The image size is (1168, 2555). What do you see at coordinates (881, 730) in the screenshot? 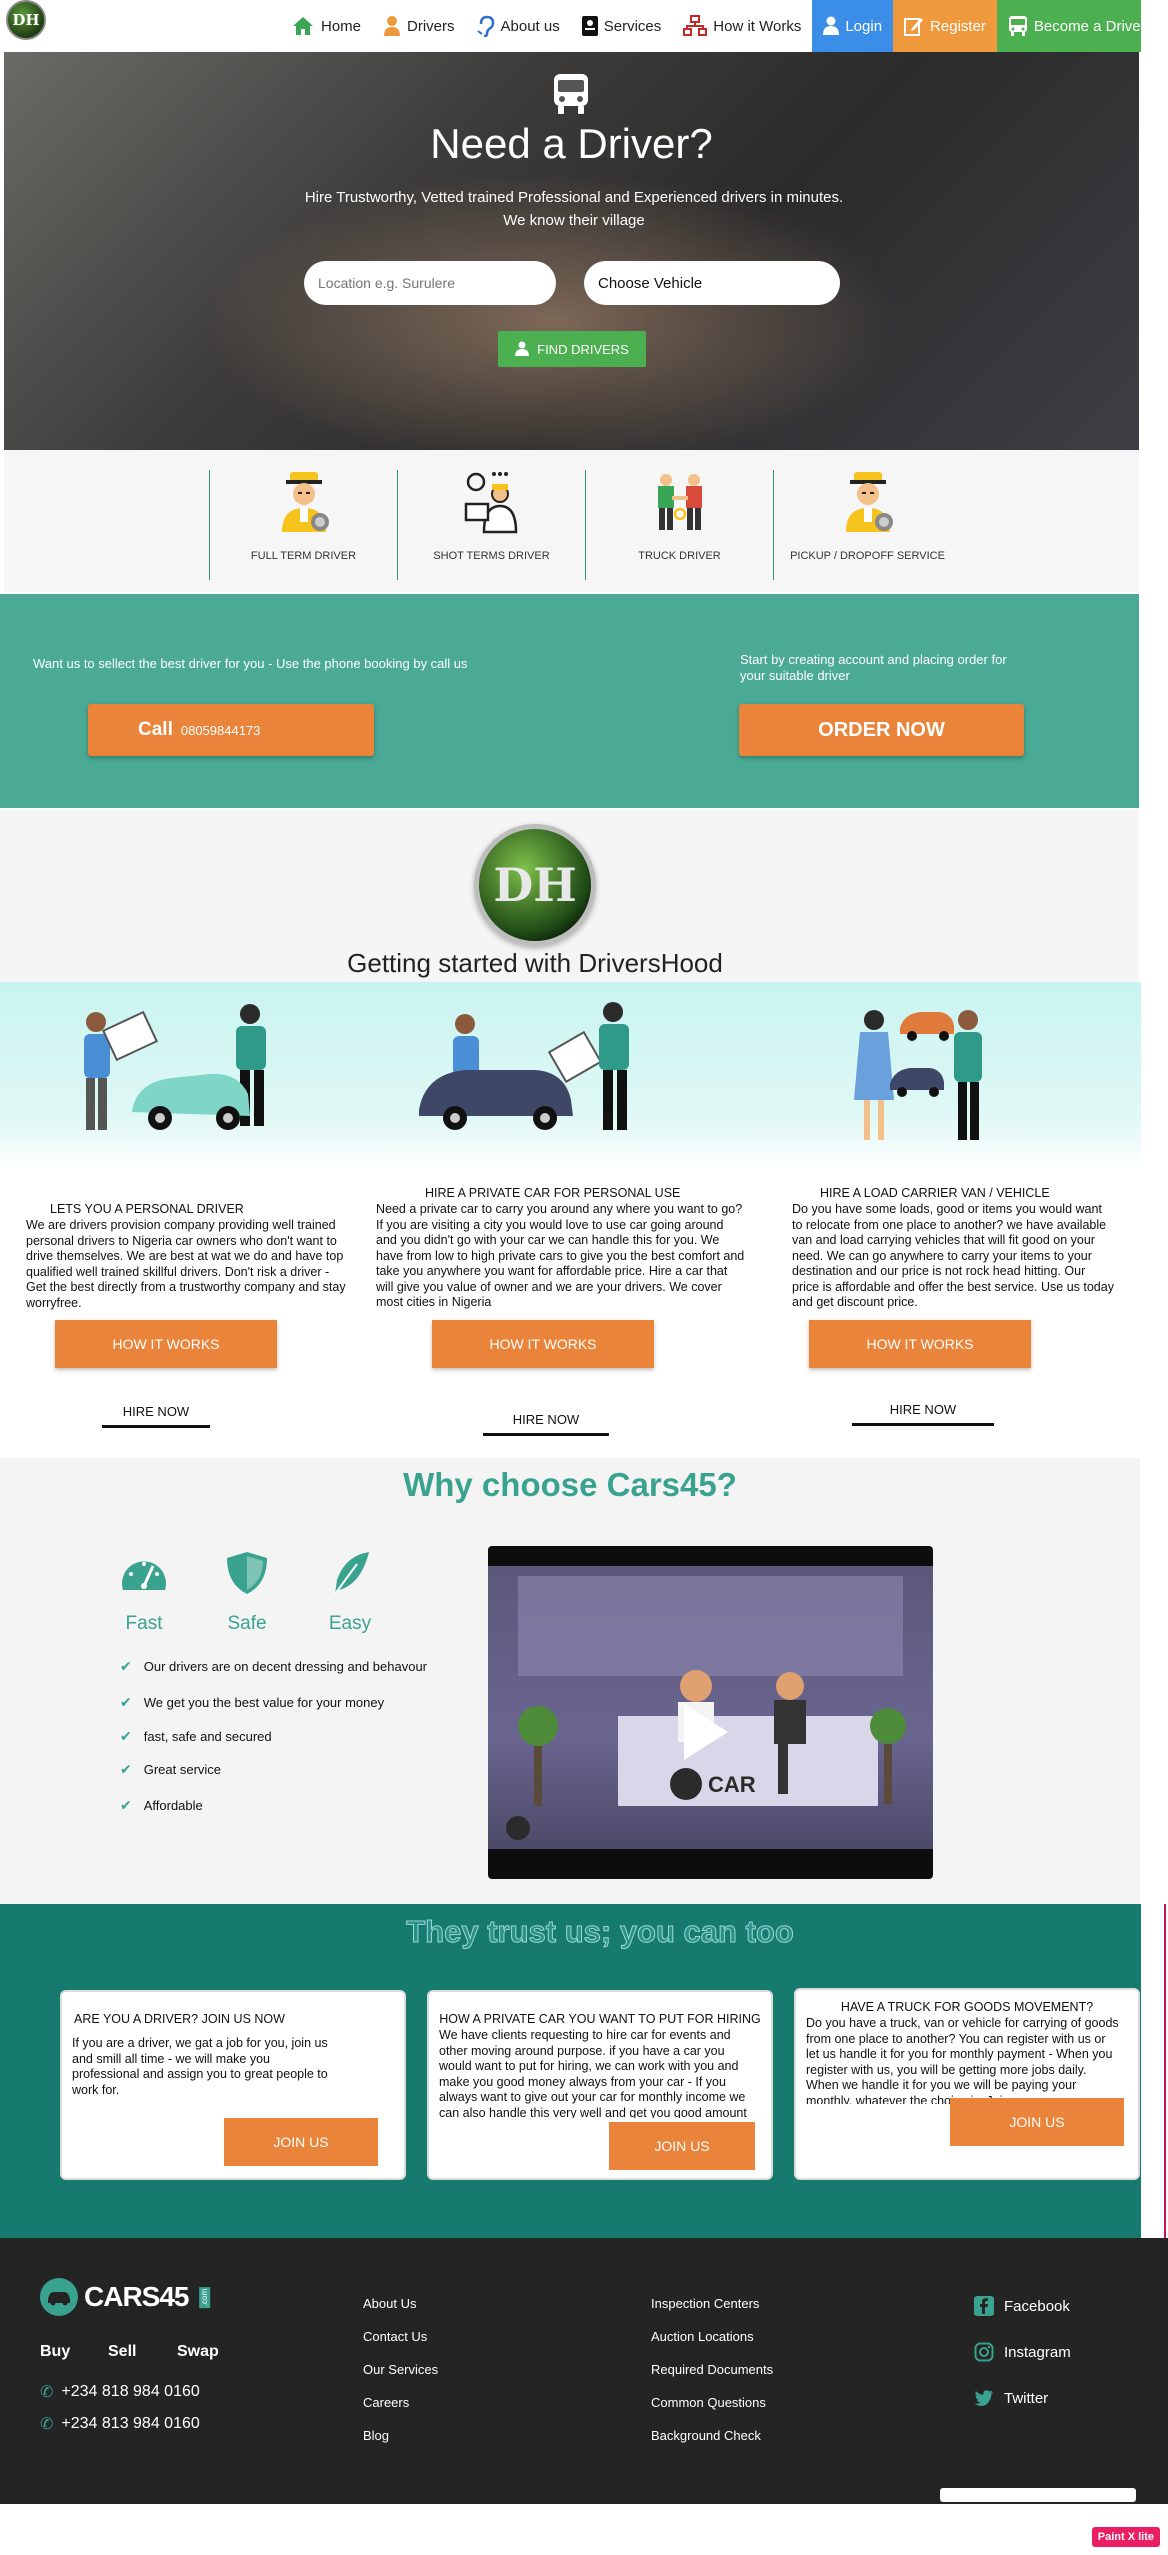
I see `order-now-button: ORDER NOW` at bounding box center [881, 730].